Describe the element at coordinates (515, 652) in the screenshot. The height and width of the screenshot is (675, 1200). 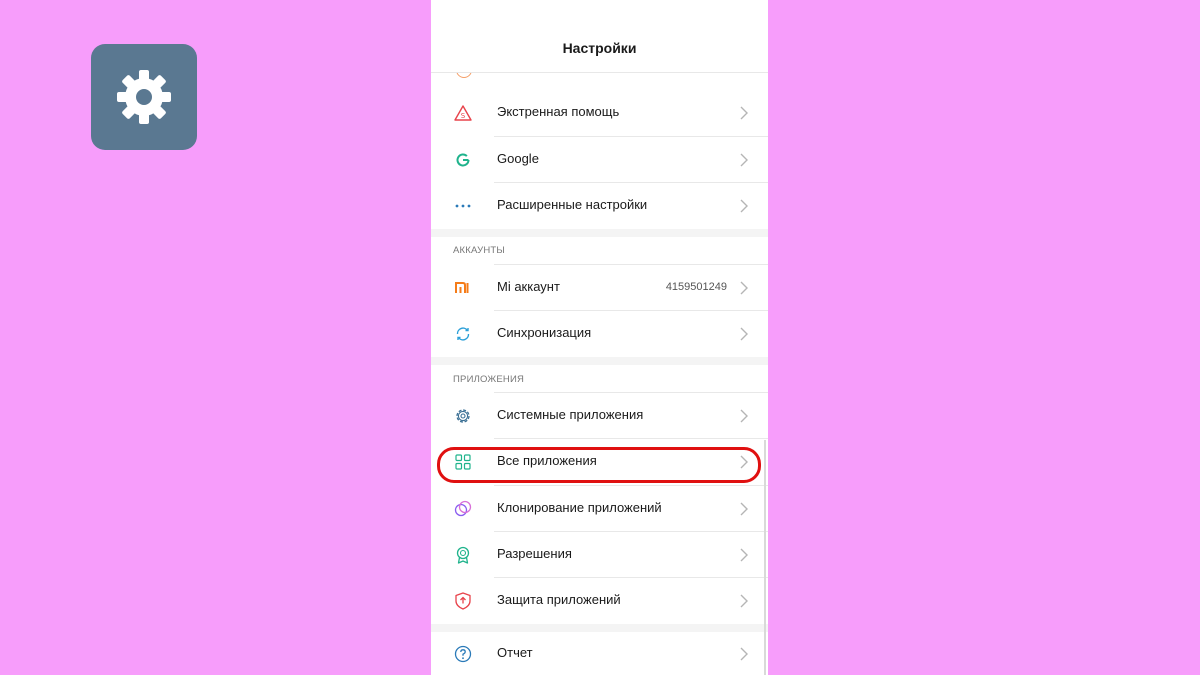
I see `row-label: Отчет` at that location.